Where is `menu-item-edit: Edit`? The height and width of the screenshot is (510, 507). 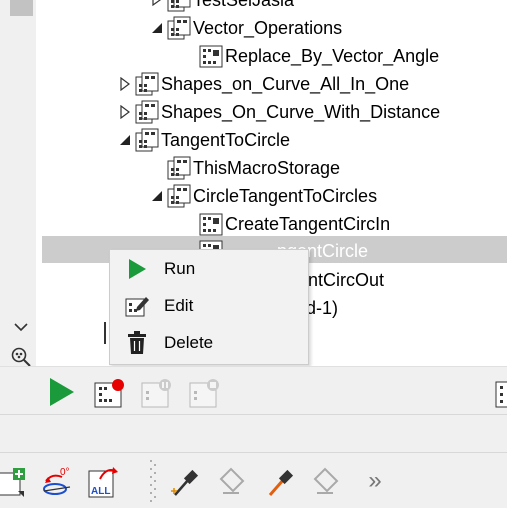
menu-item-edit: Edit is located at coordinates (209, 305).